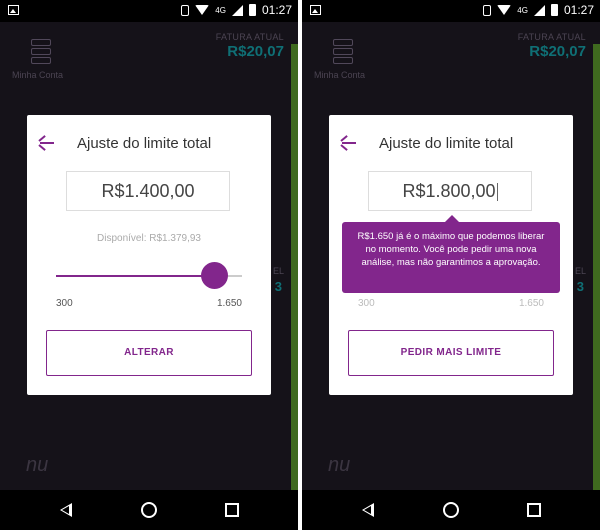  I want to click on limit-value-field: R$1.400,00, so click(148, 191).